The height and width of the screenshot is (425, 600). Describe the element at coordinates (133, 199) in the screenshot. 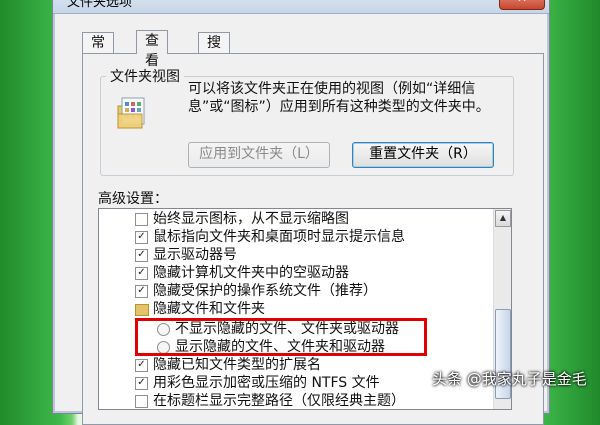

I see `advanced-settings-label: 高级设置：` at that location.